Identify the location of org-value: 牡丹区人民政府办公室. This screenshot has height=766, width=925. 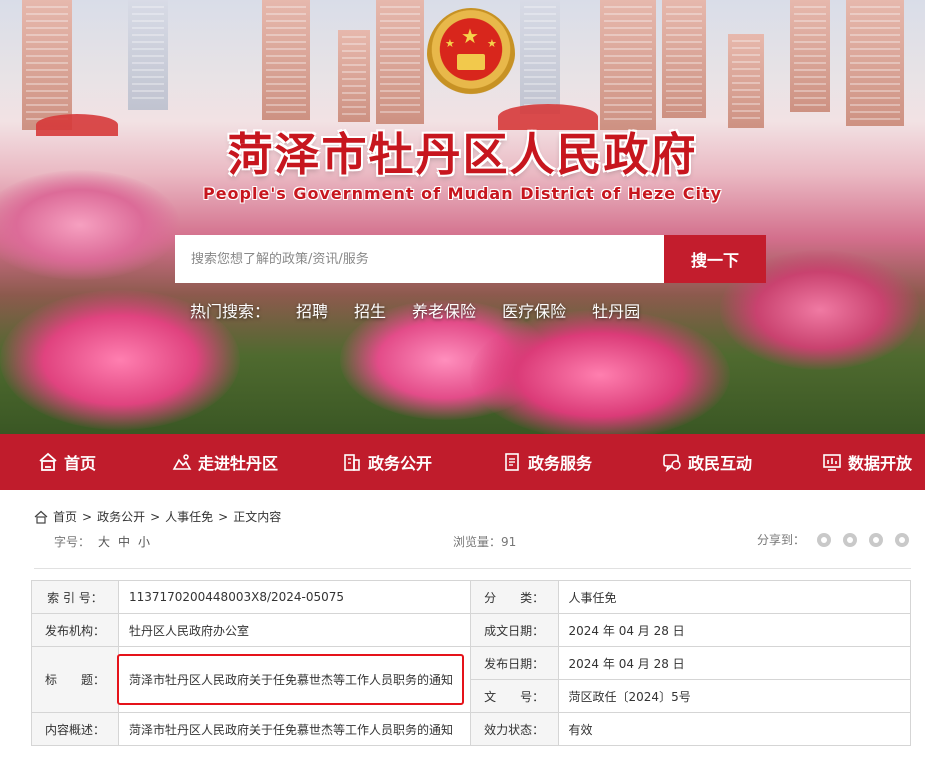
(294, 630).